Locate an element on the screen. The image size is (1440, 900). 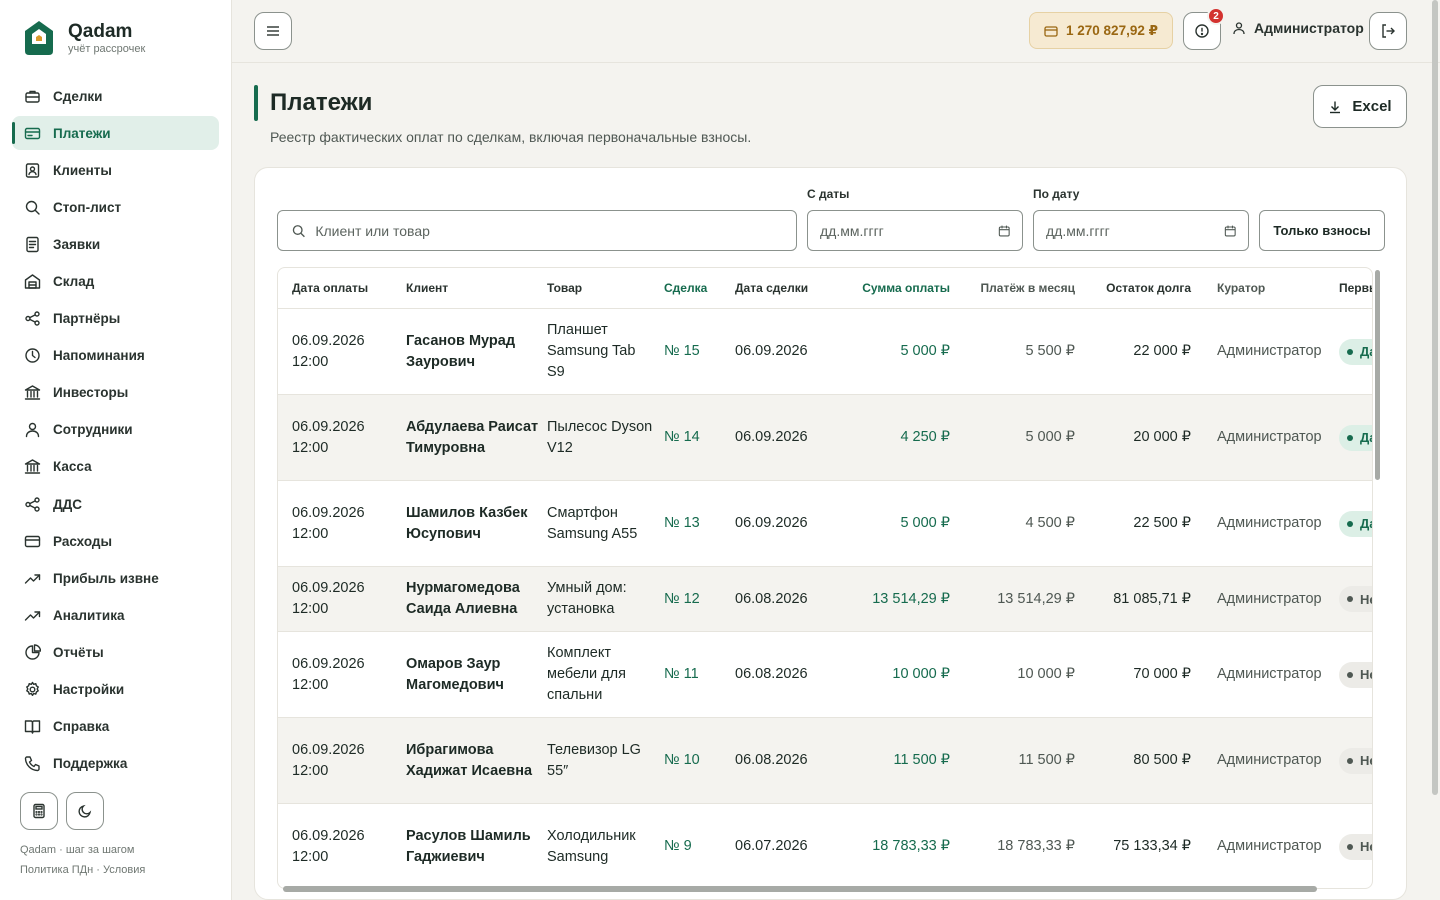
menu-toggle-button is located at coordinates (273, 31).